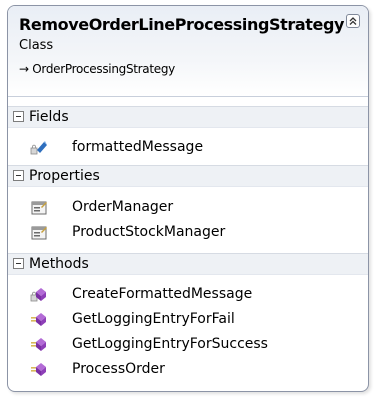 The width and height of the screenshot is (378, 399). What do you see at coordinates (38, 295) in the screenshot?
I see `protected-method-icon` at bounding box center [38, 295].